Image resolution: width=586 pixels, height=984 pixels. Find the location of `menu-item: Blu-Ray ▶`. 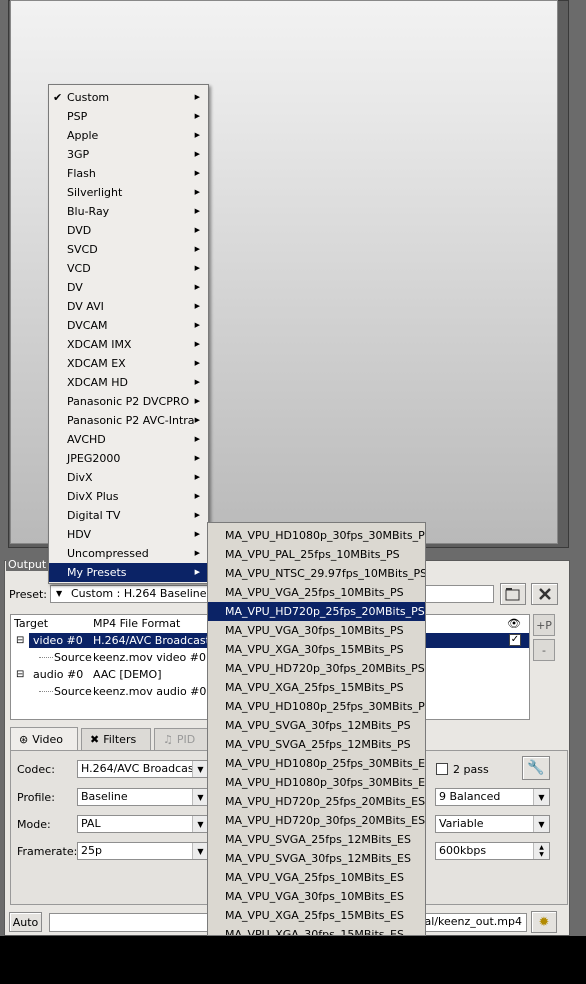

menu-item: Blu-Ray ▶ is located at coordinates (128, 211).